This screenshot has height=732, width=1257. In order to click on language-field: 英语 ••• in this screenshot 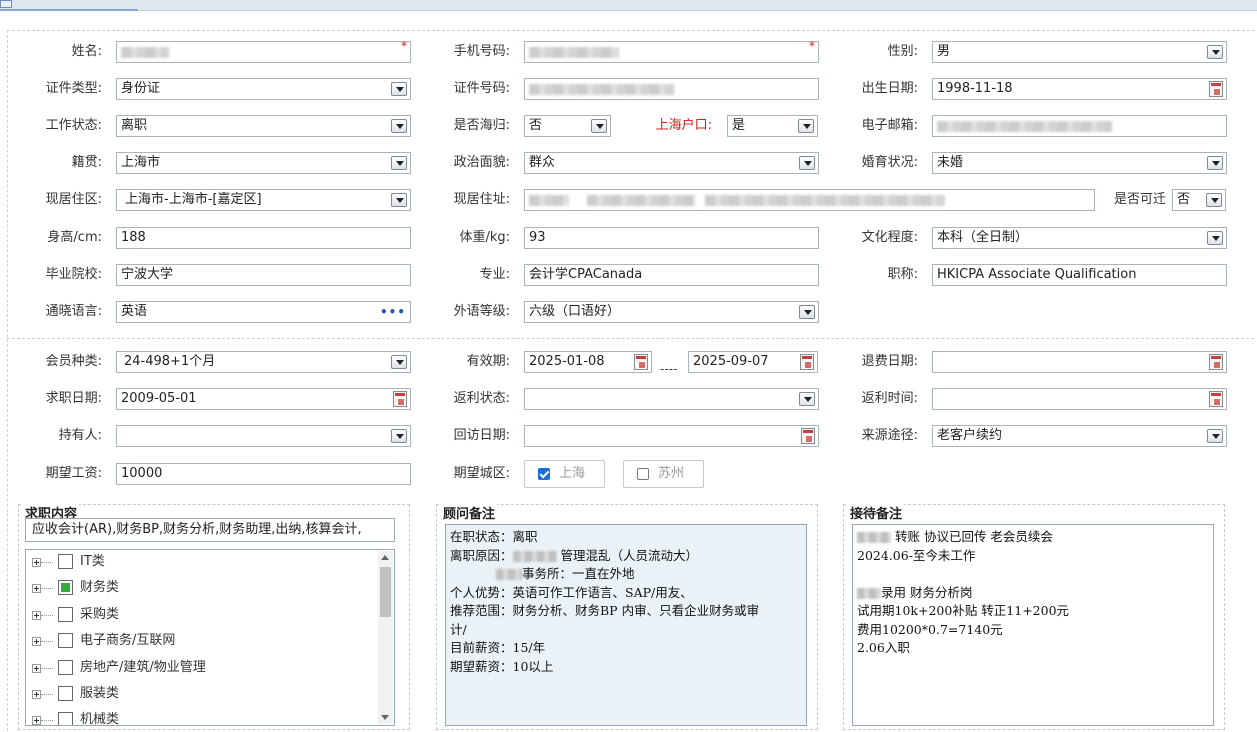, I will do `click(263, 312)`.